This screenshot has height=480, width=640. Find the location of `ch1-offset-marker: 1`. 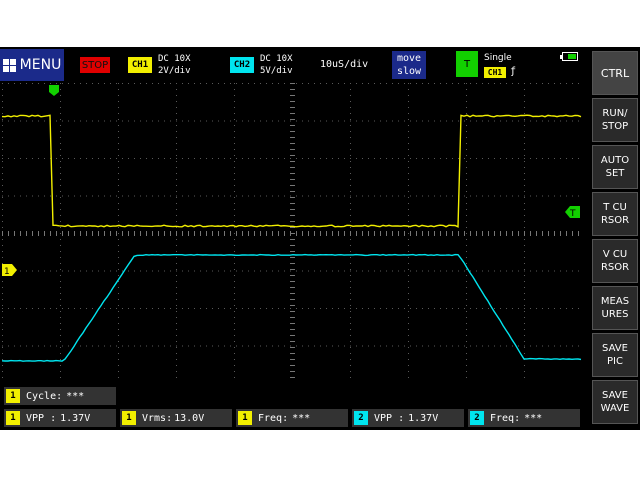

ch1-offset-marker: 1 is located at coordinates (9, 270).